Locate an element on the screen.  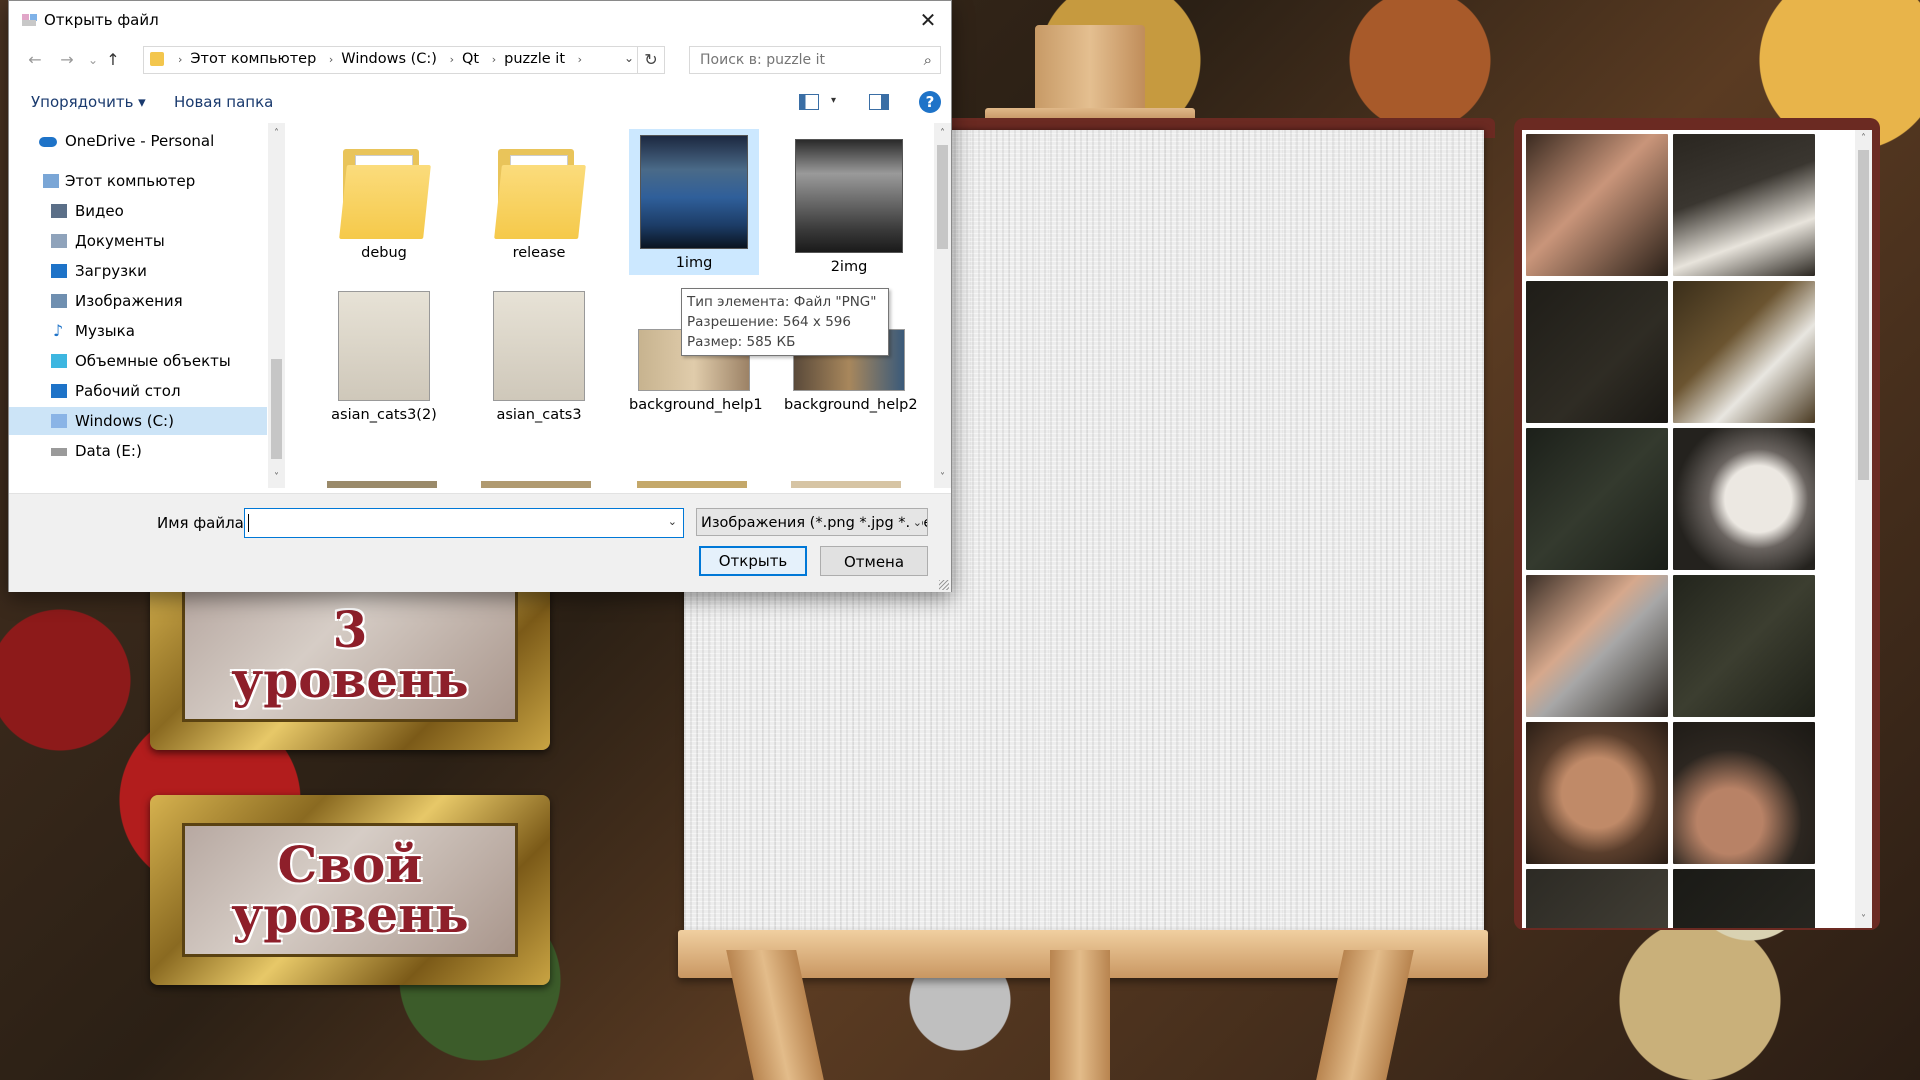
file-name: 2img is located at coordinates (849, 267).